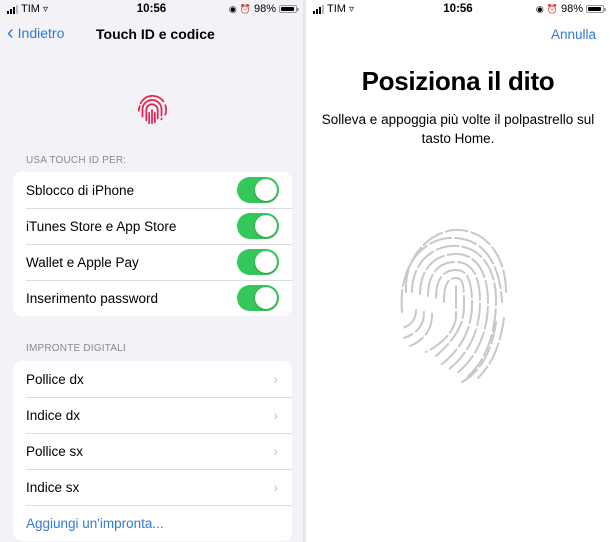 This screenshot has width=610, height=542. I want to click on option-label: iTunes Store e App Store, so click(101, 226).